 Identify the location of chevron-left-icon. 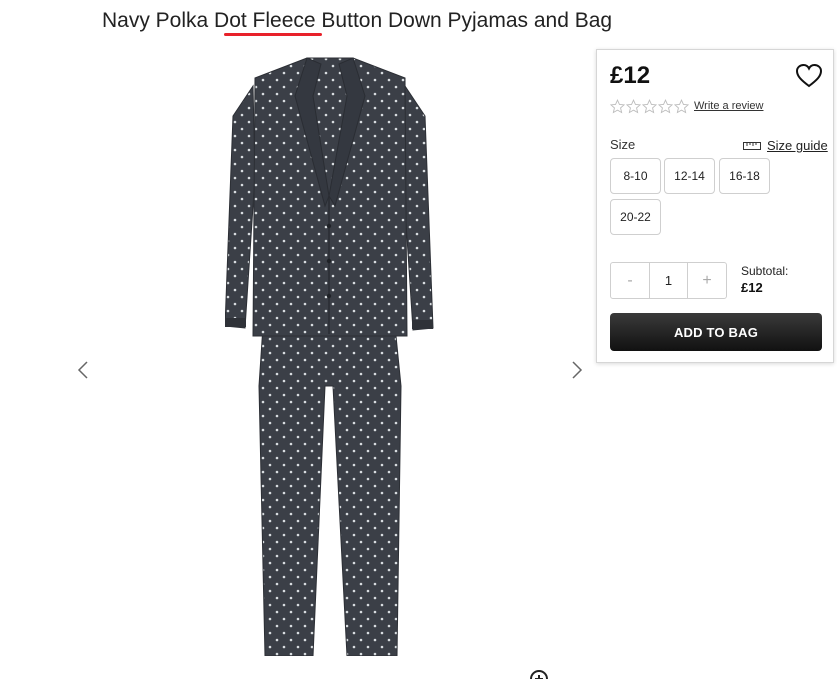
(84, 370).